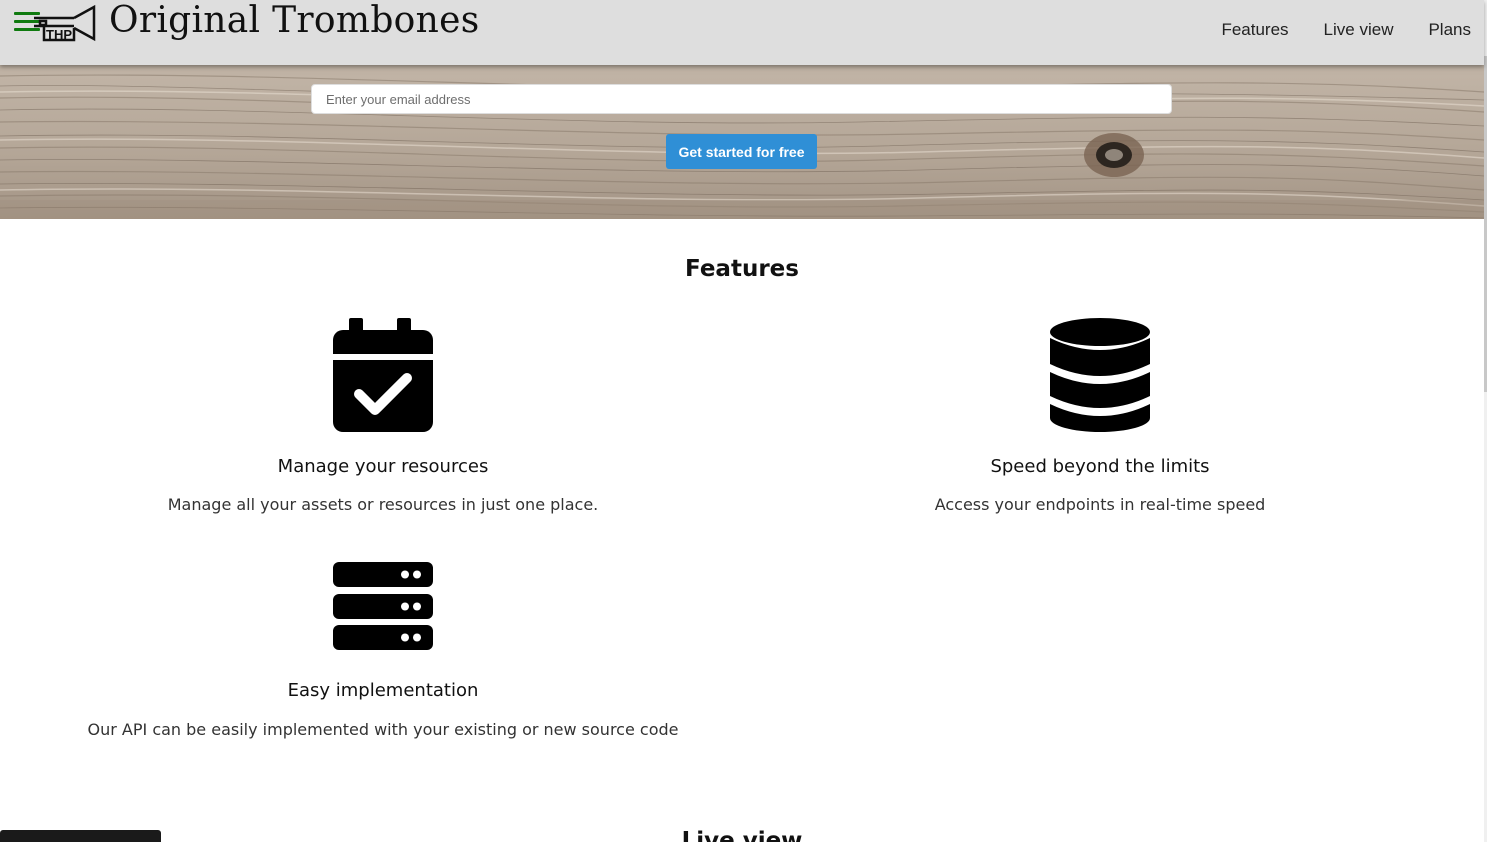 The image size is (1487, 842). What do you see at coordinates (383, 375) in the screenshot?
I see `calendar-check-icon` at bounding box center [383, 375].